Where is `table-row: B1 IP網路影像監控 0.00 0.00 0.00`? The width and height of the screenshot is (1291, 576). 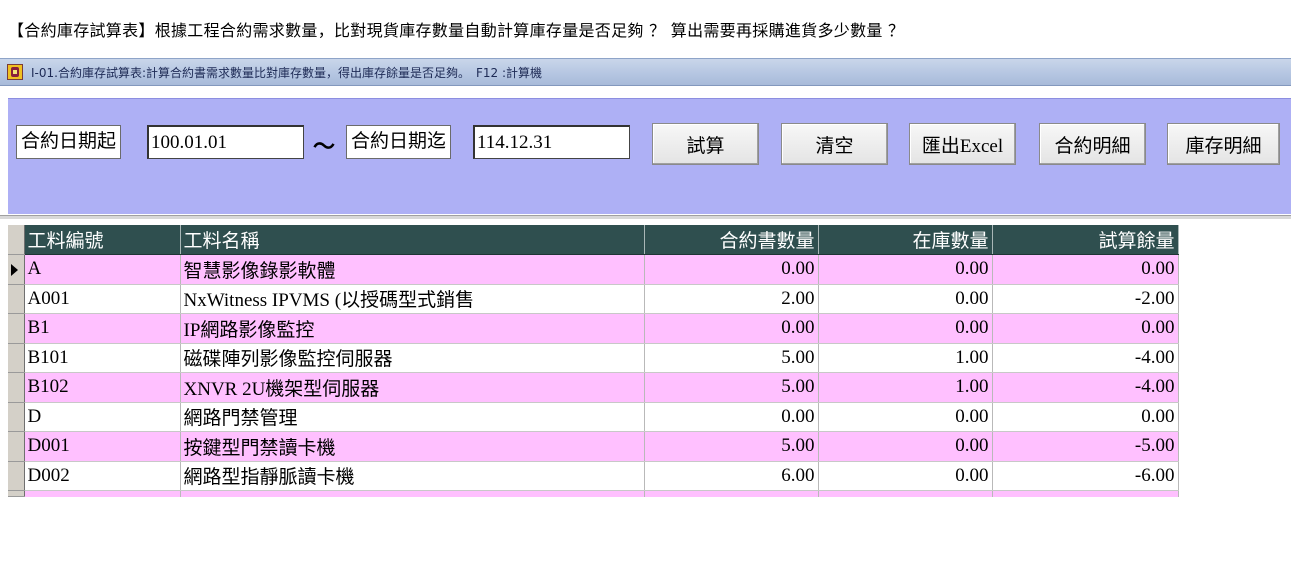 table-row: B1 IP網路影像監控 0.00 0.00 0.00 is located at coordinates (593, 328).